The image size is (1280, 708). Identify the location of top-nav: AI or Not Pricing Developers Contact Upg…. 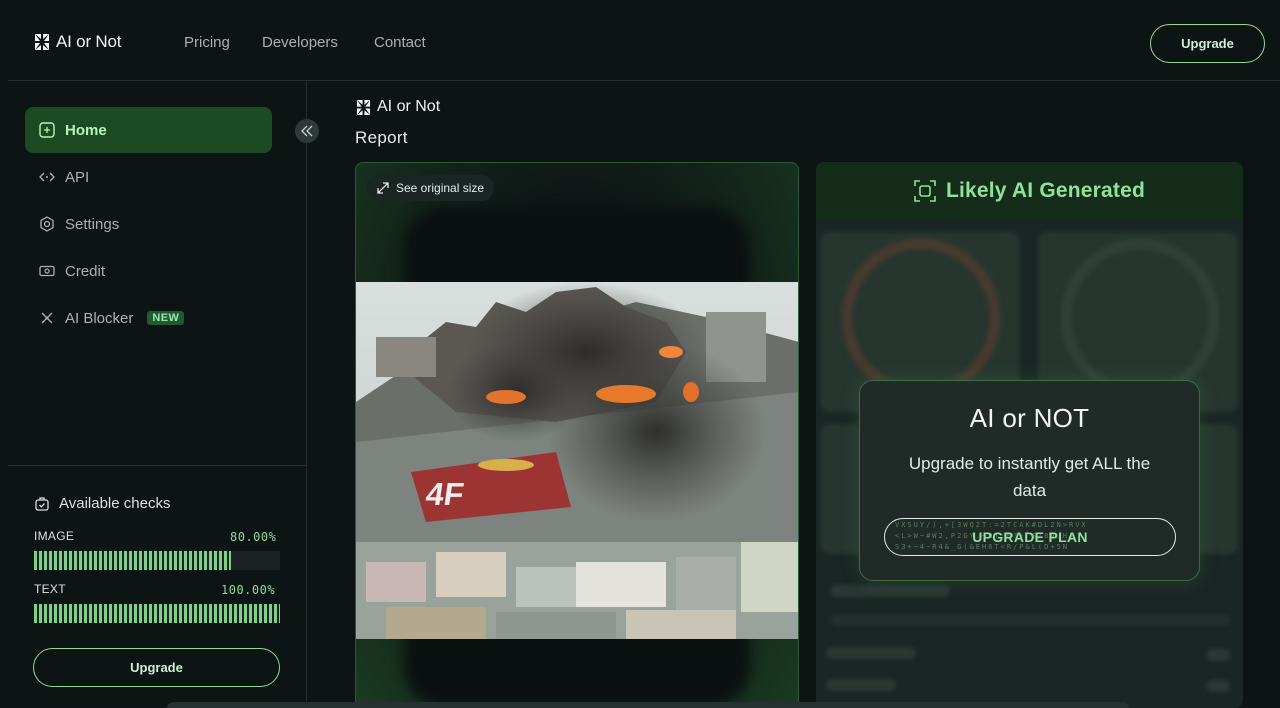
(640, 40).